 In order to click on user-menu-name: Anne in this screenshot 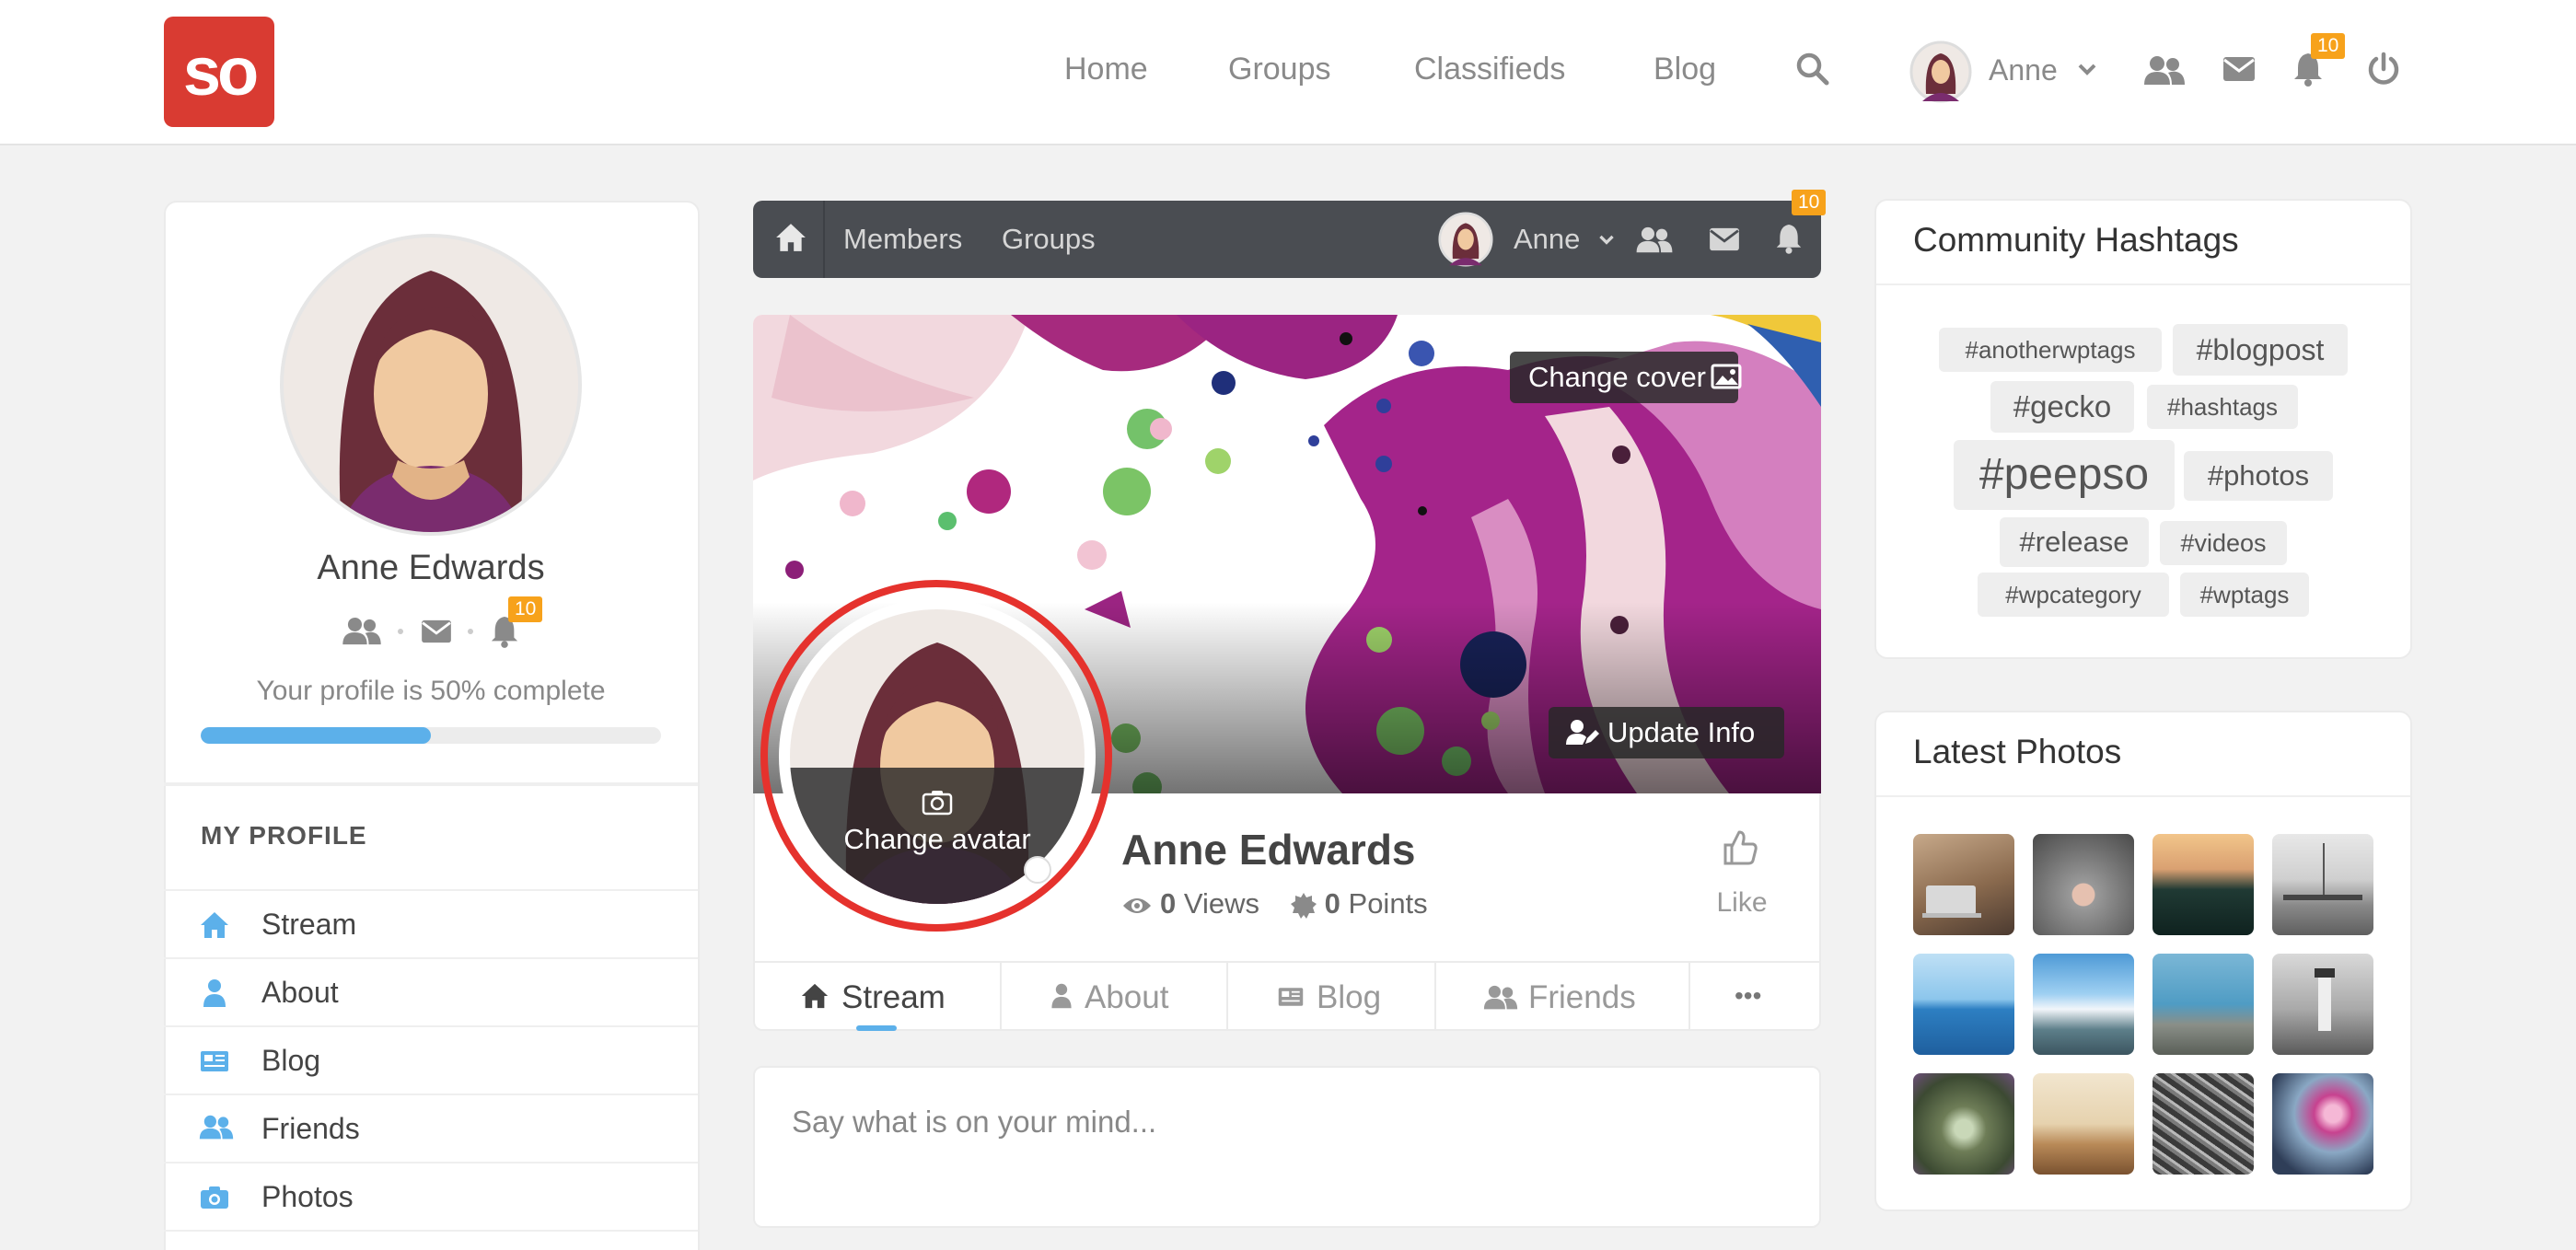, I will do `click(2023, 70)`.